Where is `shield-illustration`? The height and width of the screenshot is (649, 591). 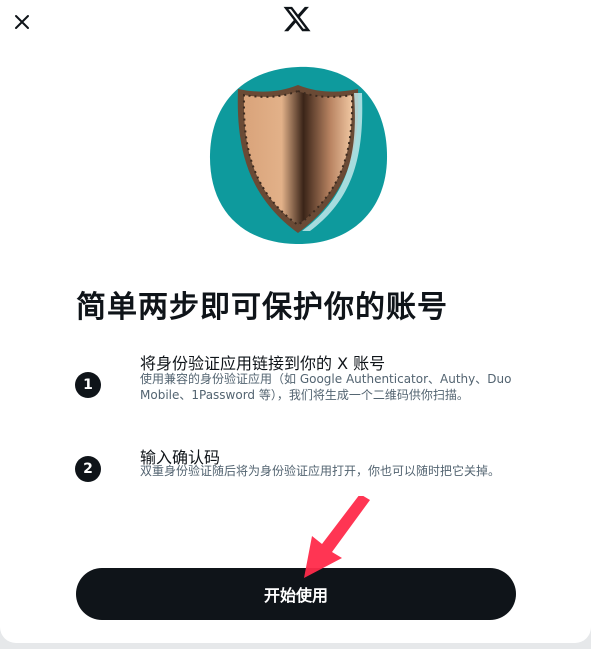 shield-illustration is located at coordinates (298, 155).